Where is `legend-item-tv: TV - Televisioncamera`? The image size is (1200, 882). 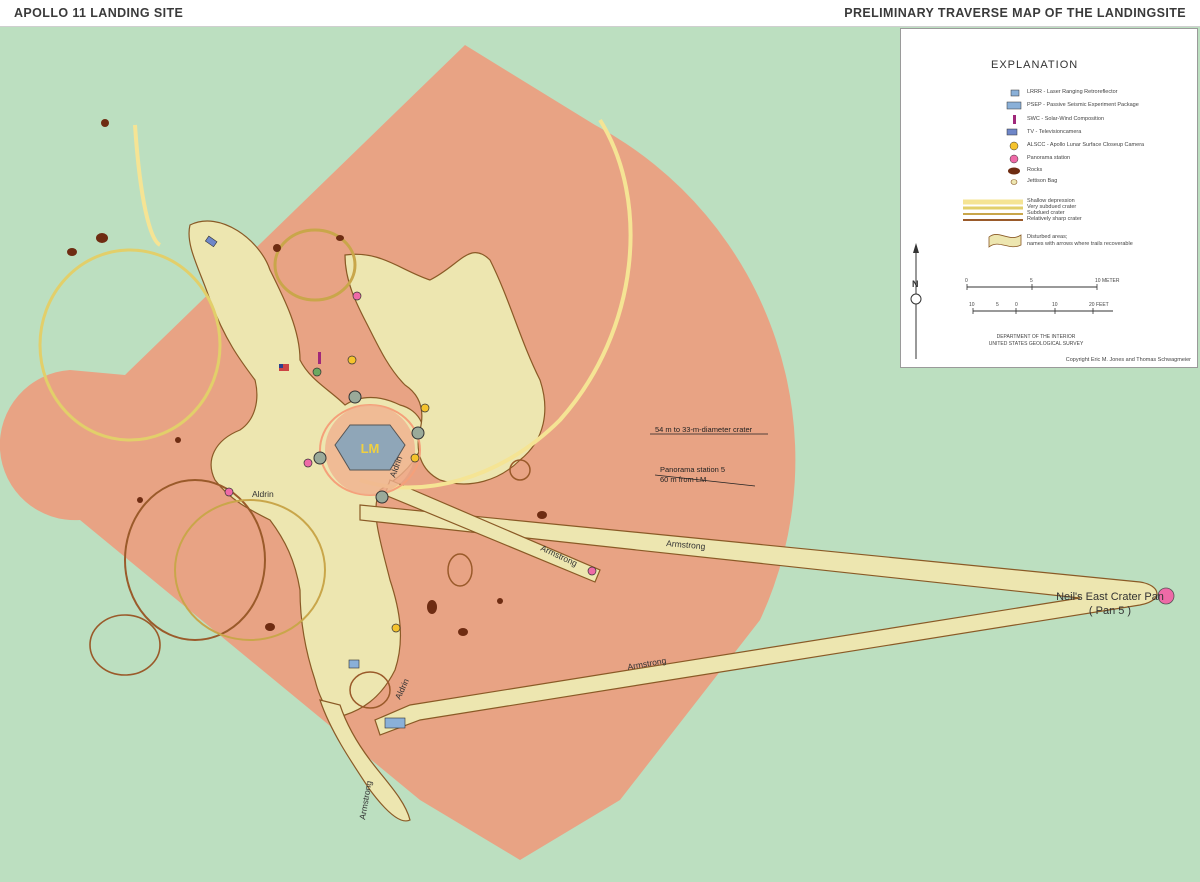
legend-item-tv: TV - Televisioncamera is located at coordinates (1054, 132).